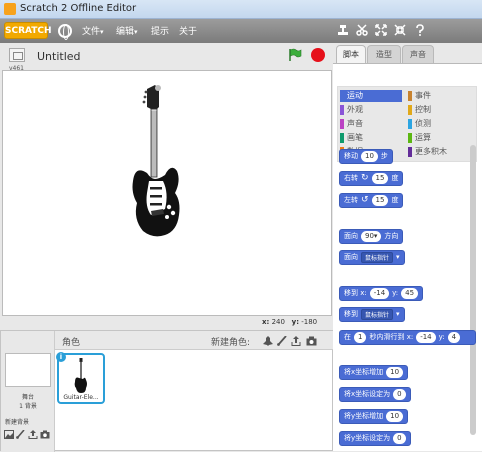 The height and width of the screenshot is (452, 482). What do you see at coordinates (17, 55) in the screenshot?
I see `presentation-mode-icon` at bounding box center [17, 55].